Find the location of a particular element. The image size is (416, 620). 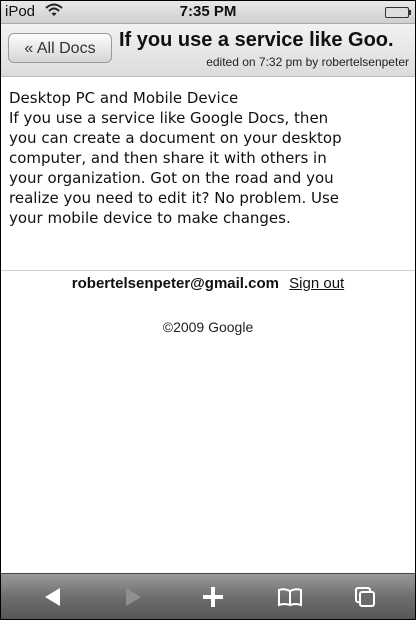

copyright: ©2009 Google is located at coordinates (208, 327).